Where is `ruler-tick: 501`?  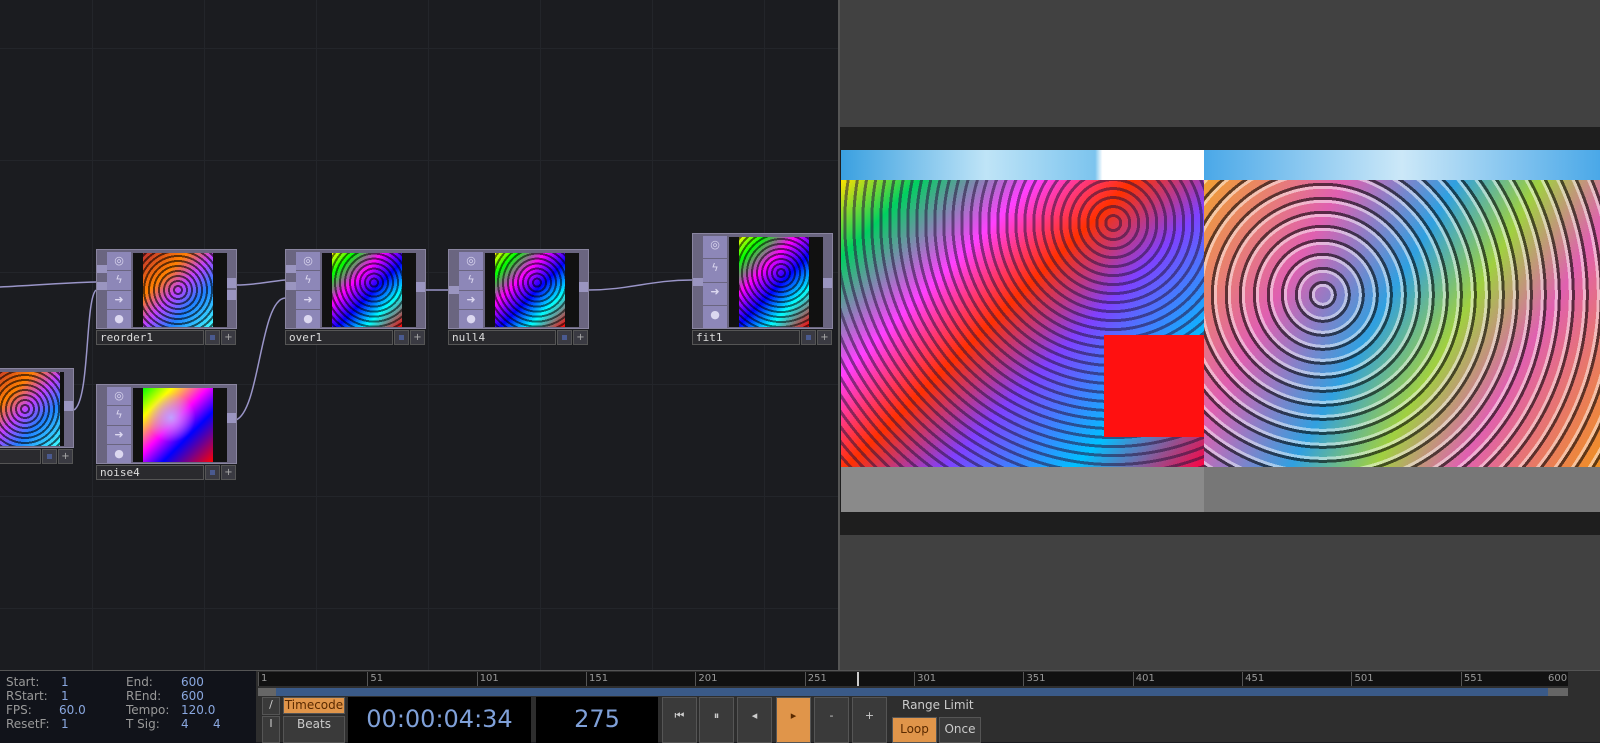
ruler-tick: 501 is located at coordinates (1362, 679).